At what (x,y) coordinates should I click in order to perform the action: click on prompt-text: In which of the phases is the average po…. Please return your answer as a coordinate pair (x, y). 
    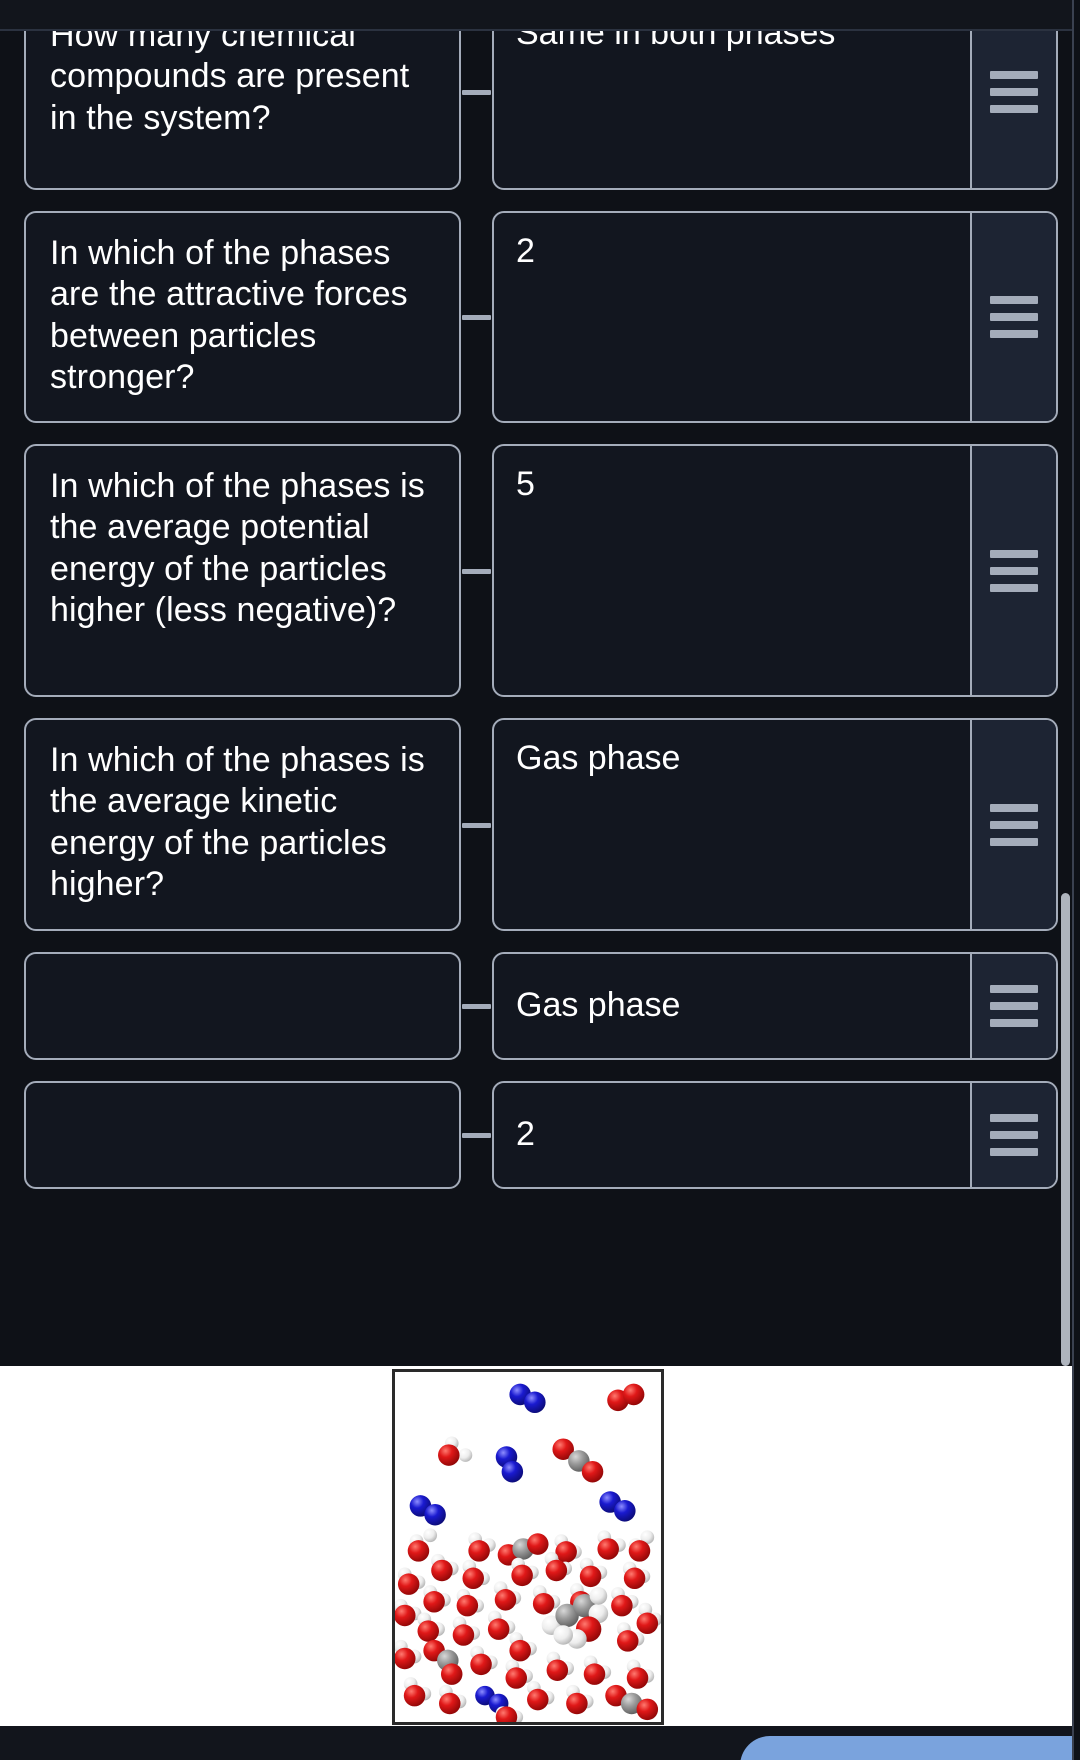
    Looking at the image, I should click on (237, 548).